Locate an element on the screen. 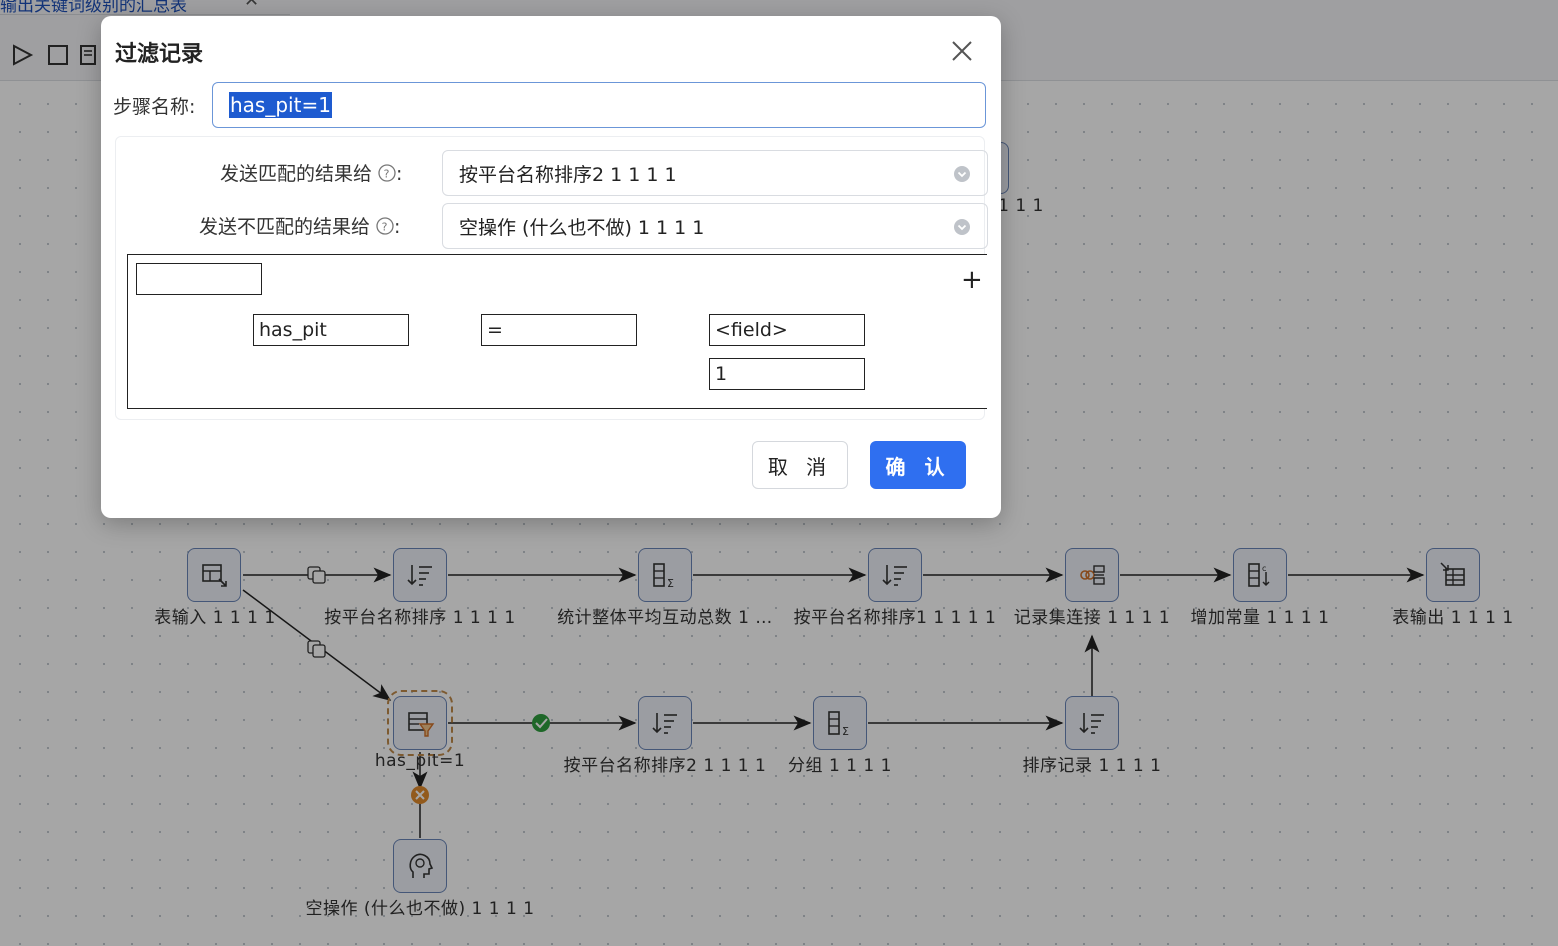 This screenshot has height=946, width=1558. condition-field: has_pit is located at coordinates (331, 330).